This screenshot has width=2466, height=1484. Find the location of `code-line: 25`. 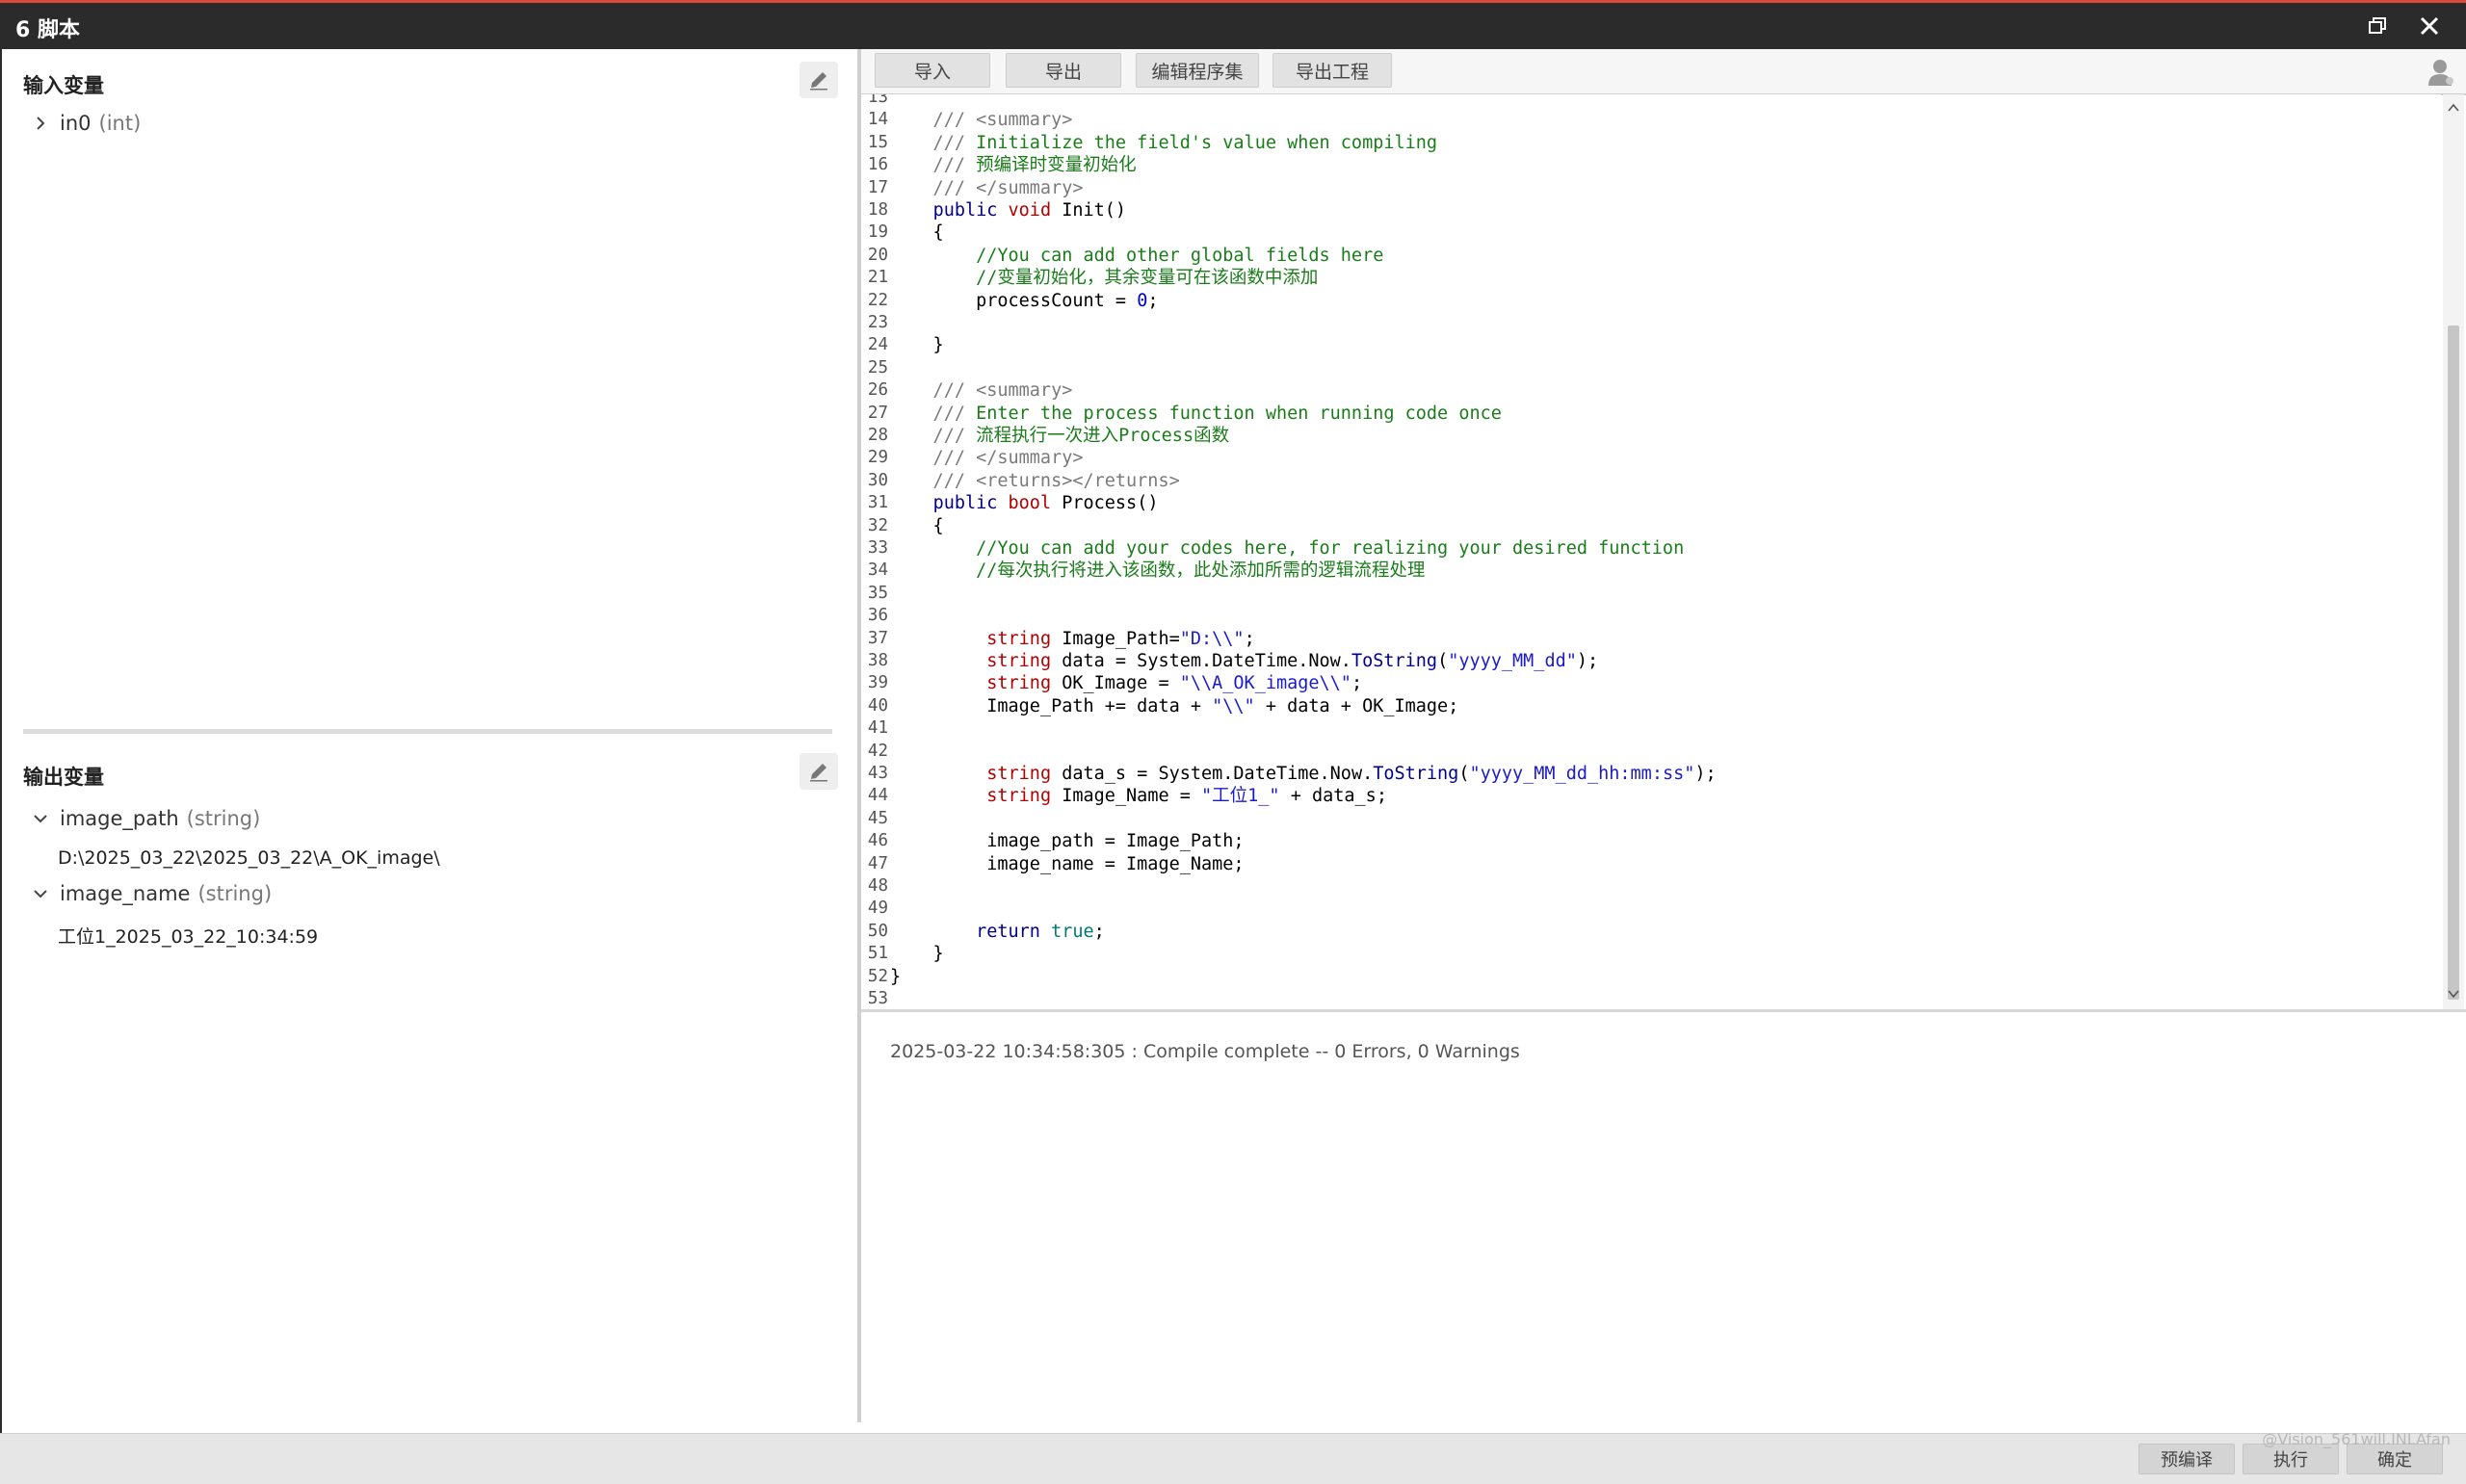

code-line: 25 is located at coordinates (1651, 368).